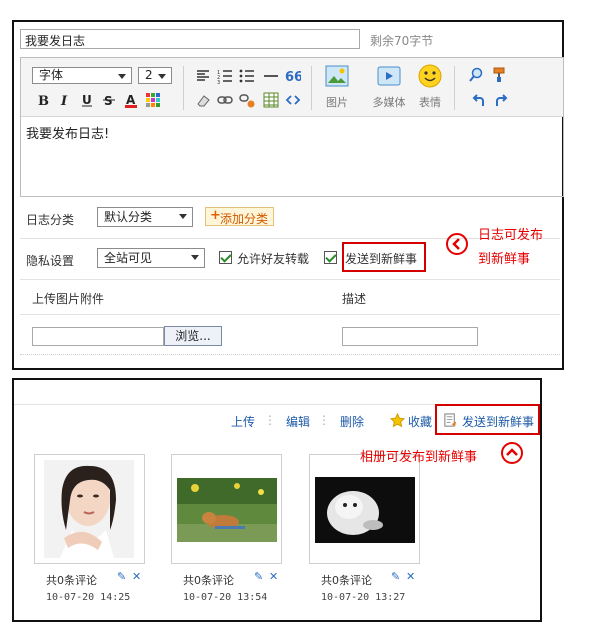  What do you see at coordinates (271, 76) in the screenshot?
I see `horizontal-rule-icon` at bounding box center [271, 76].